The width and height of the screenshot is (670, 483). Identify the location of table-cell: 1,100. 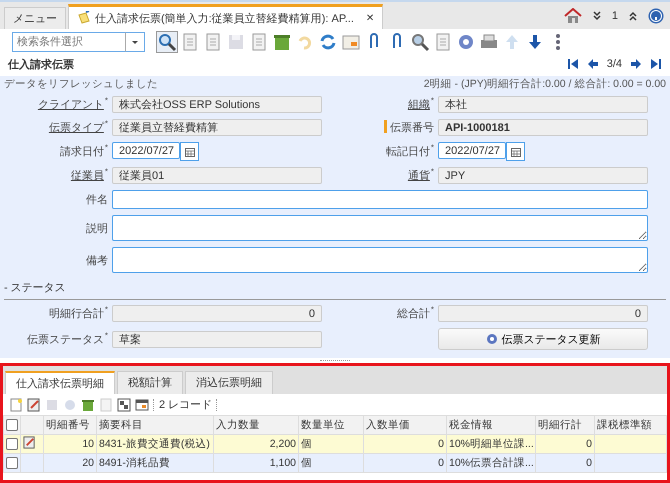
(283, 463).